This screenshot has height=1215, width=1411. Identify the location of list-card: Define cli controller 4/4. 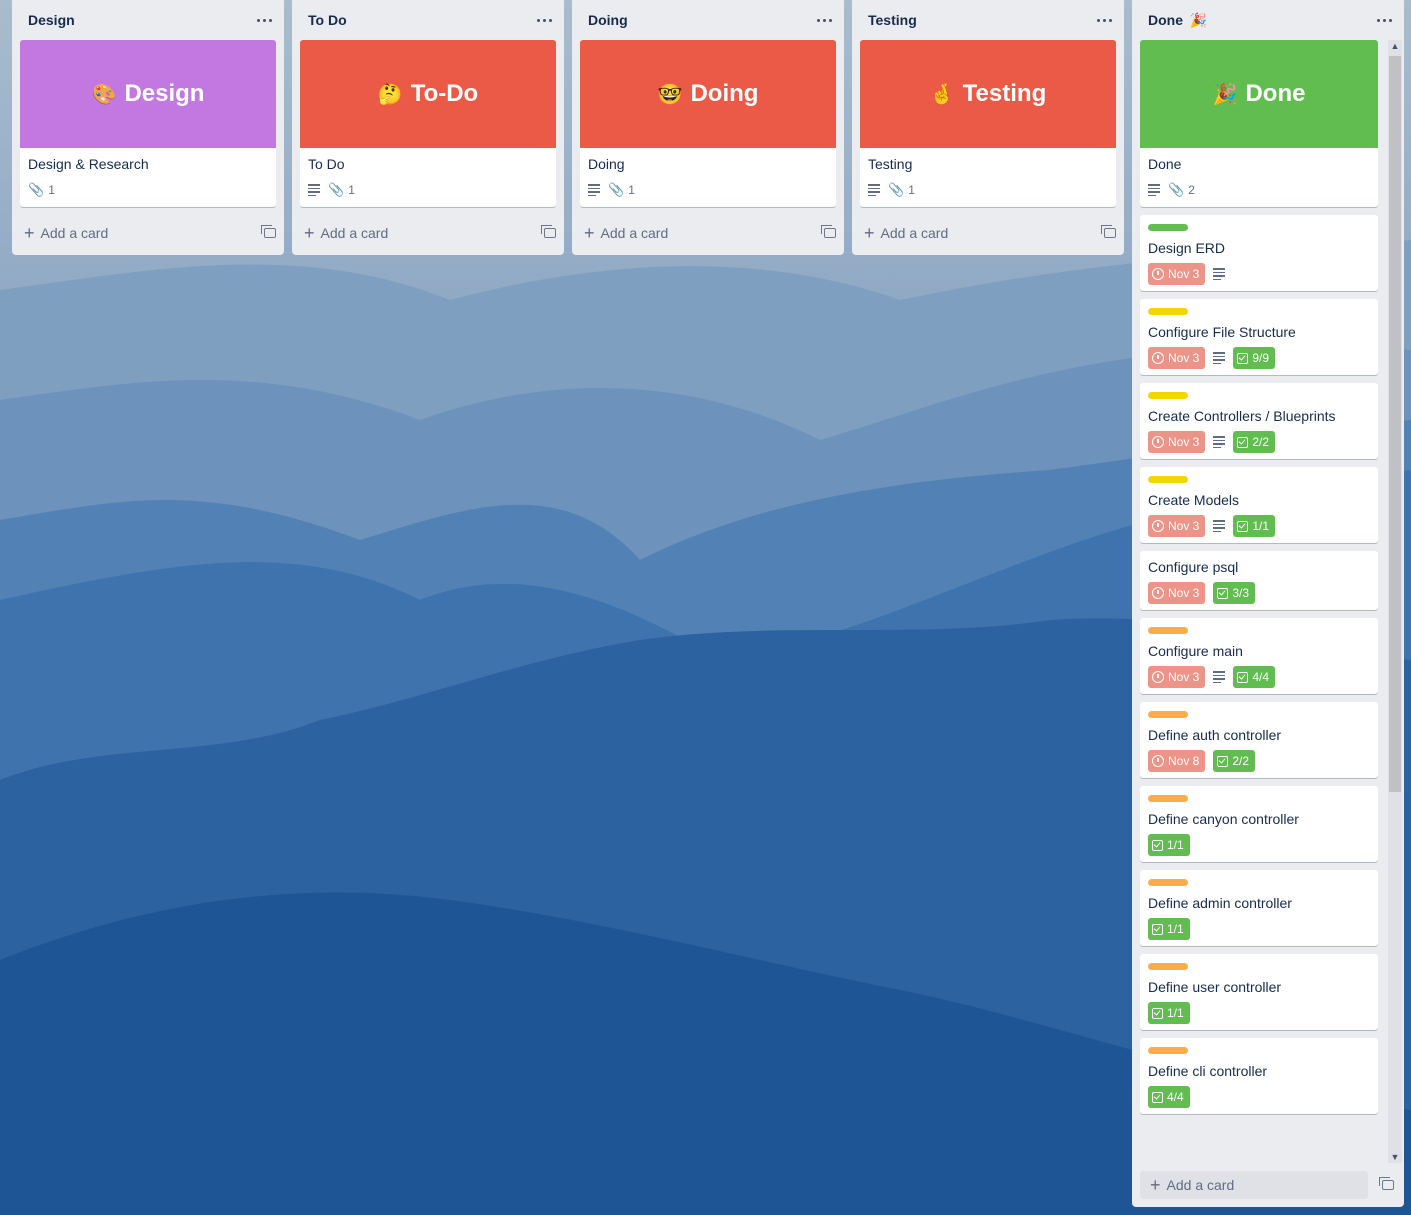
(1259, 1076).